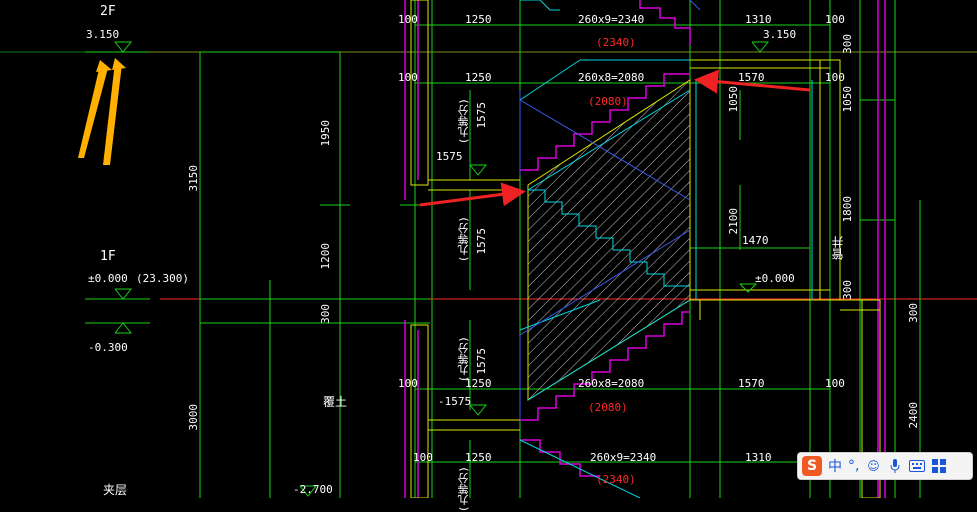  What do you see at coordinates (847, 44) in the screenshot?
I see `dim-300-right-a: 300` at bounding box center [847, 44].